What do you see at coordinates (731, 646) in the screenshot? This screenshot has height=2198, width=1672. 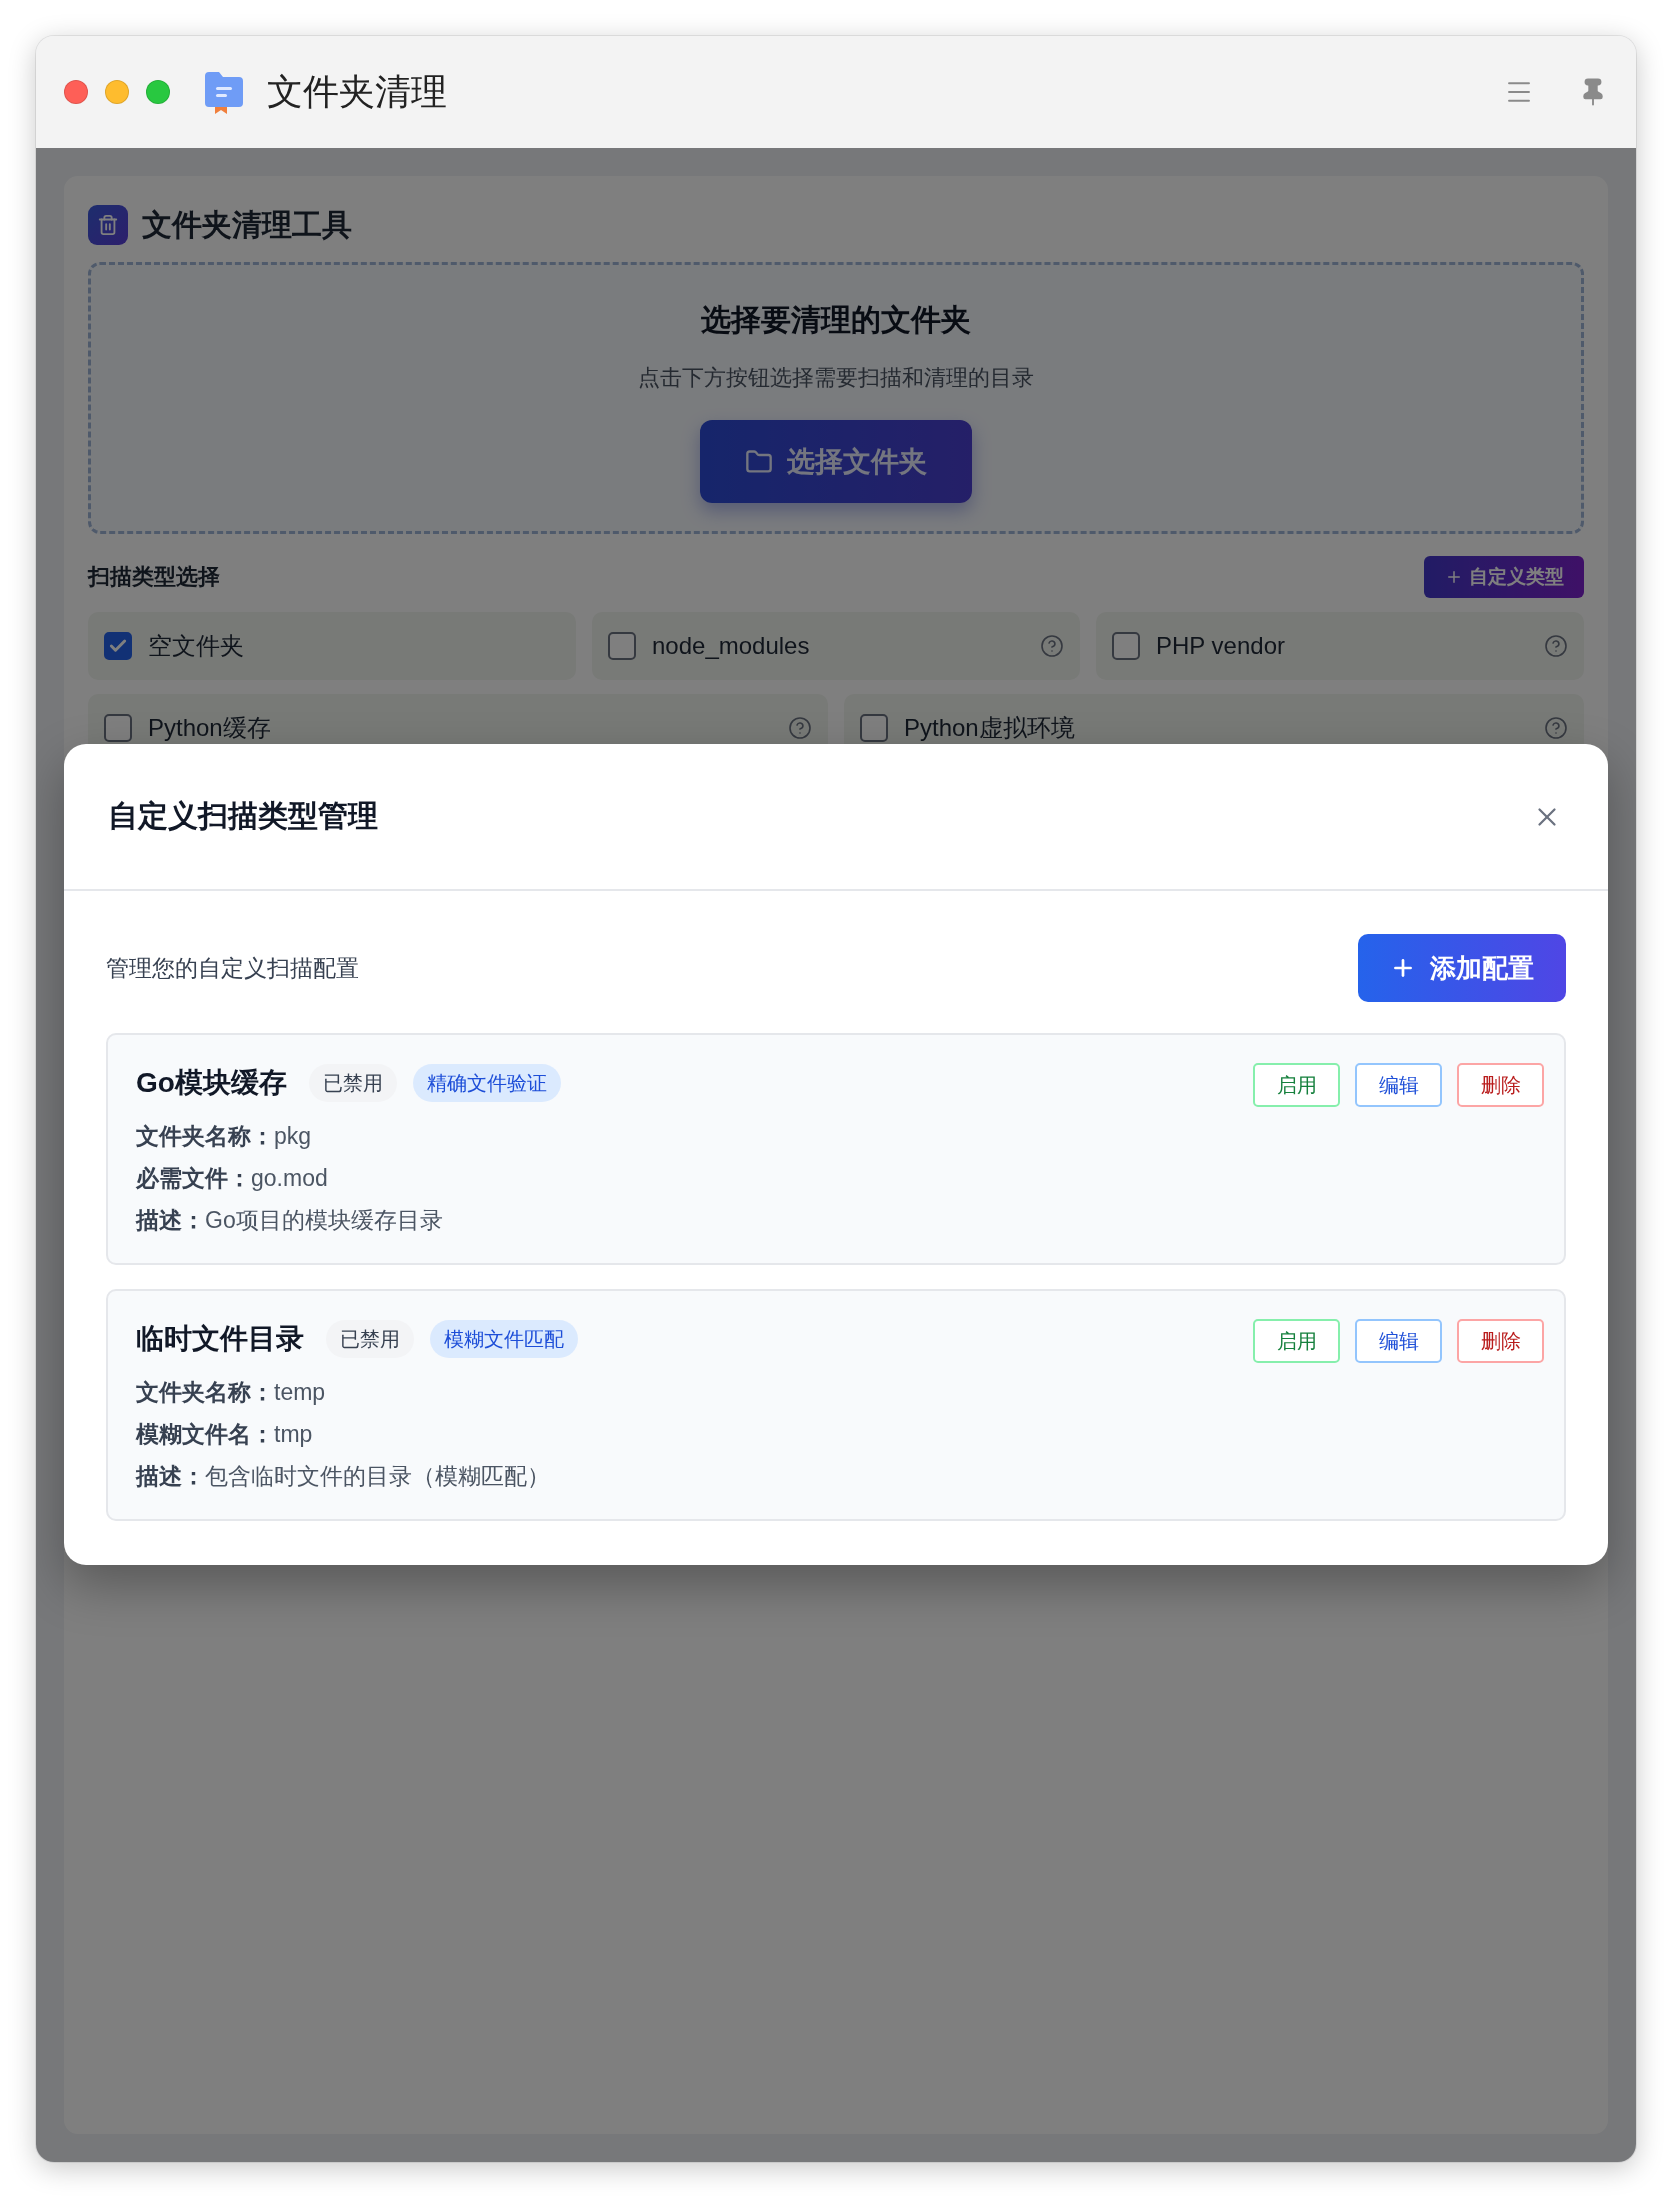 I see `scan-type-label: node_modules` at bounding box center [731, 646].